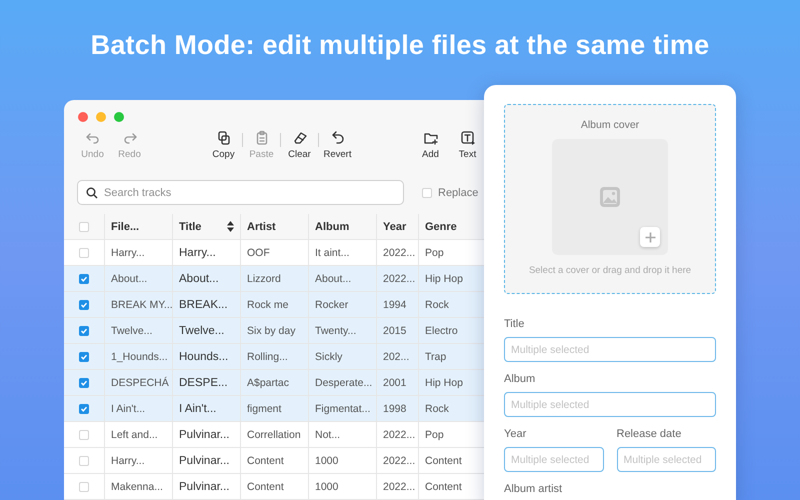 This screenshot has height=500, width=800. Describe the element at coordinates (119, 117) in the screenshot. I see `zoom-button` at that location.